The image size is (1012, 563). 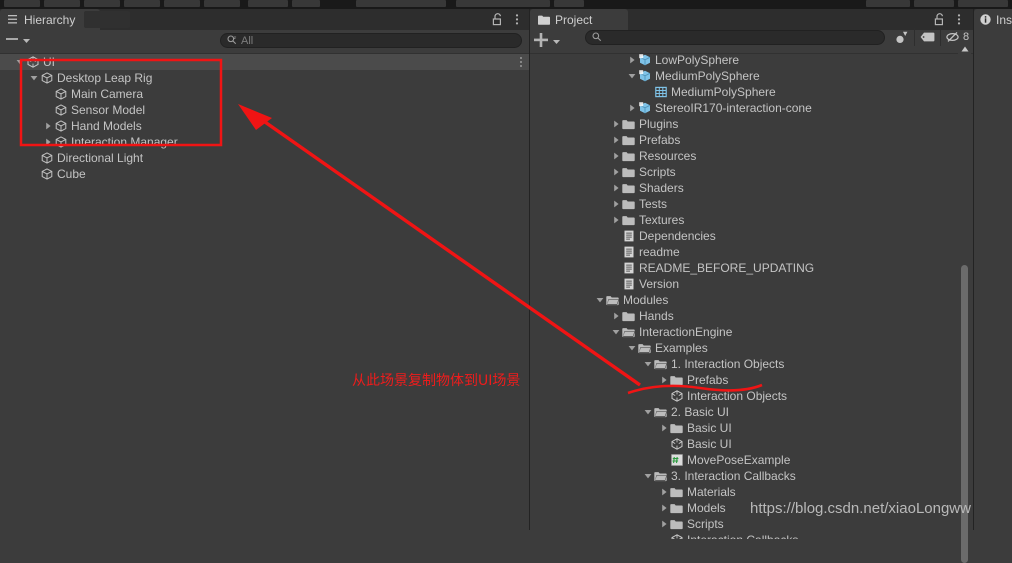 I want to click on tree-row: 2. Basic UI, so click(x=769, y=412).